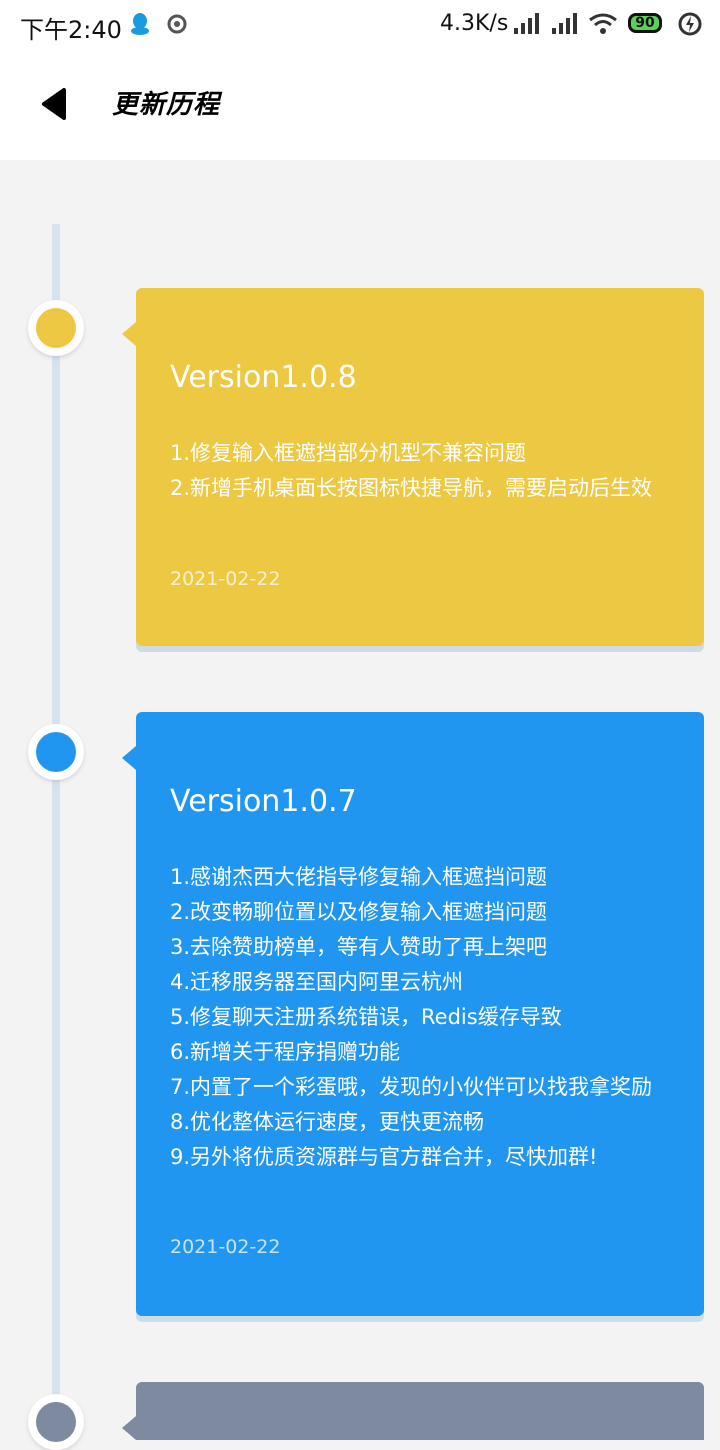 The width and height of the screenshot is (720, 1450). I want to click on timeline-line, so click(56, 832).